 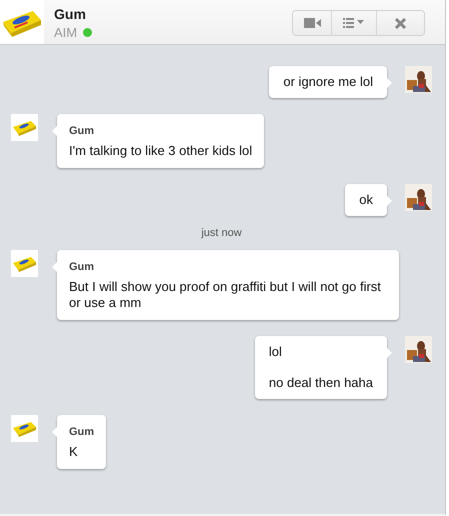 What do you see at coordinates (328, 82) in the screenshot?
I see `message-text: or ignore me lol` at bounding box center [328, 82].